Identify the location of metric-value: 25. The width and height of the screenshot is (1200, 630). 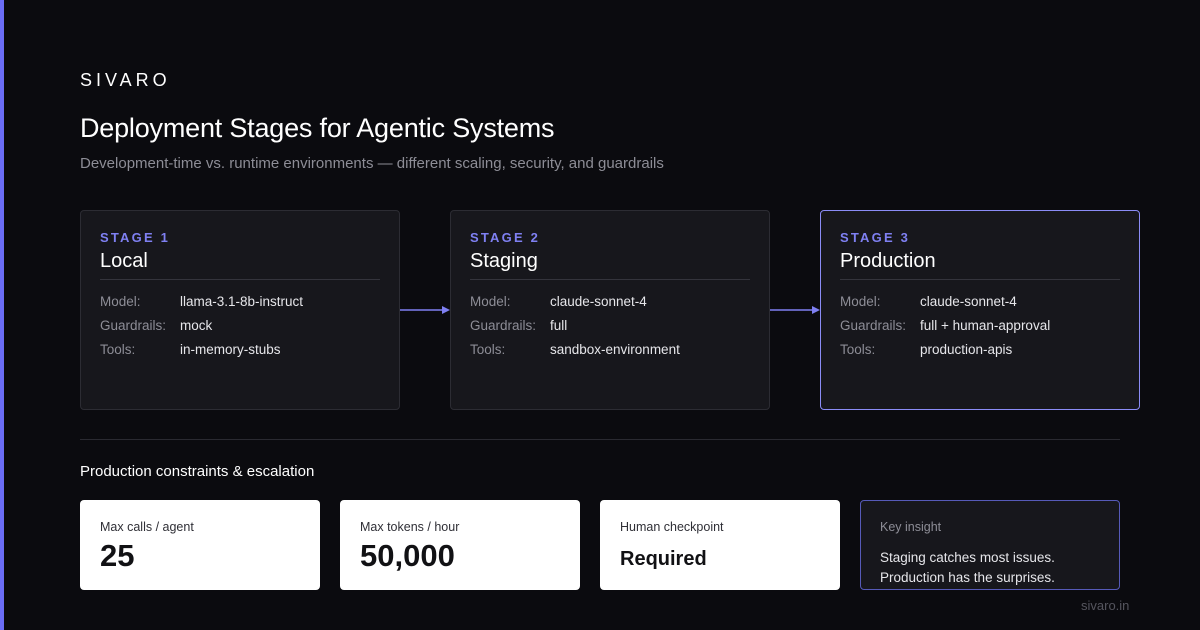
(117, 555).